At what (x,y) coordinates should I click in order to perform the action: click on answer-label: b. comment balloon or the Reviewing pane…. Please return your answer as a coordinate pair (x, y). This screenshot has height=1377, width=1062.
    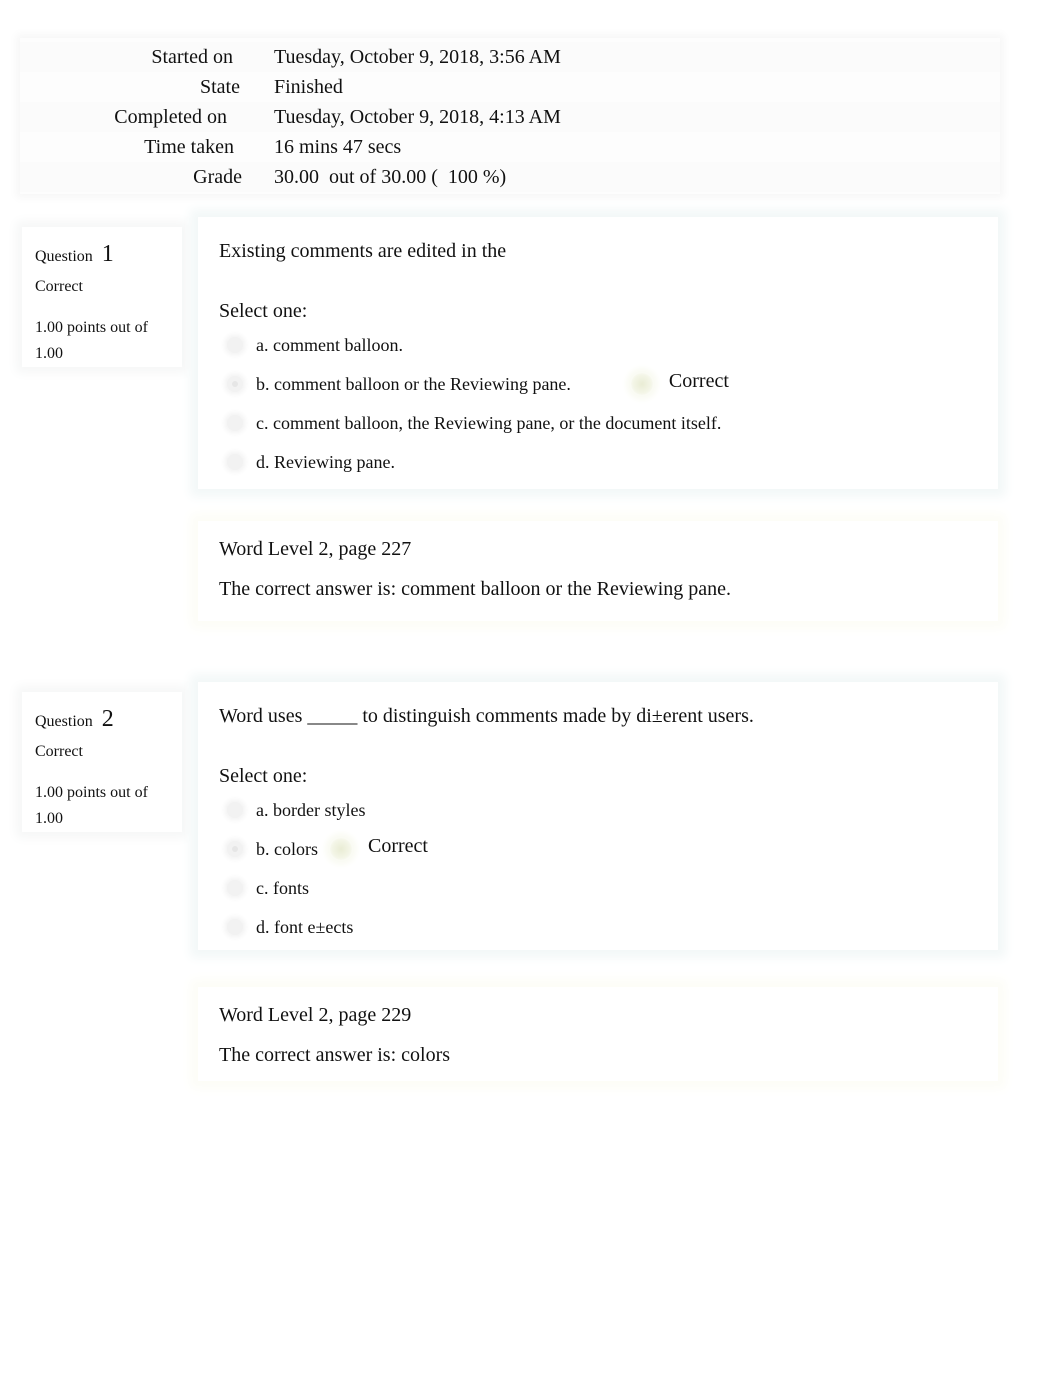
    Looking at the image, I should click on (413, 384).